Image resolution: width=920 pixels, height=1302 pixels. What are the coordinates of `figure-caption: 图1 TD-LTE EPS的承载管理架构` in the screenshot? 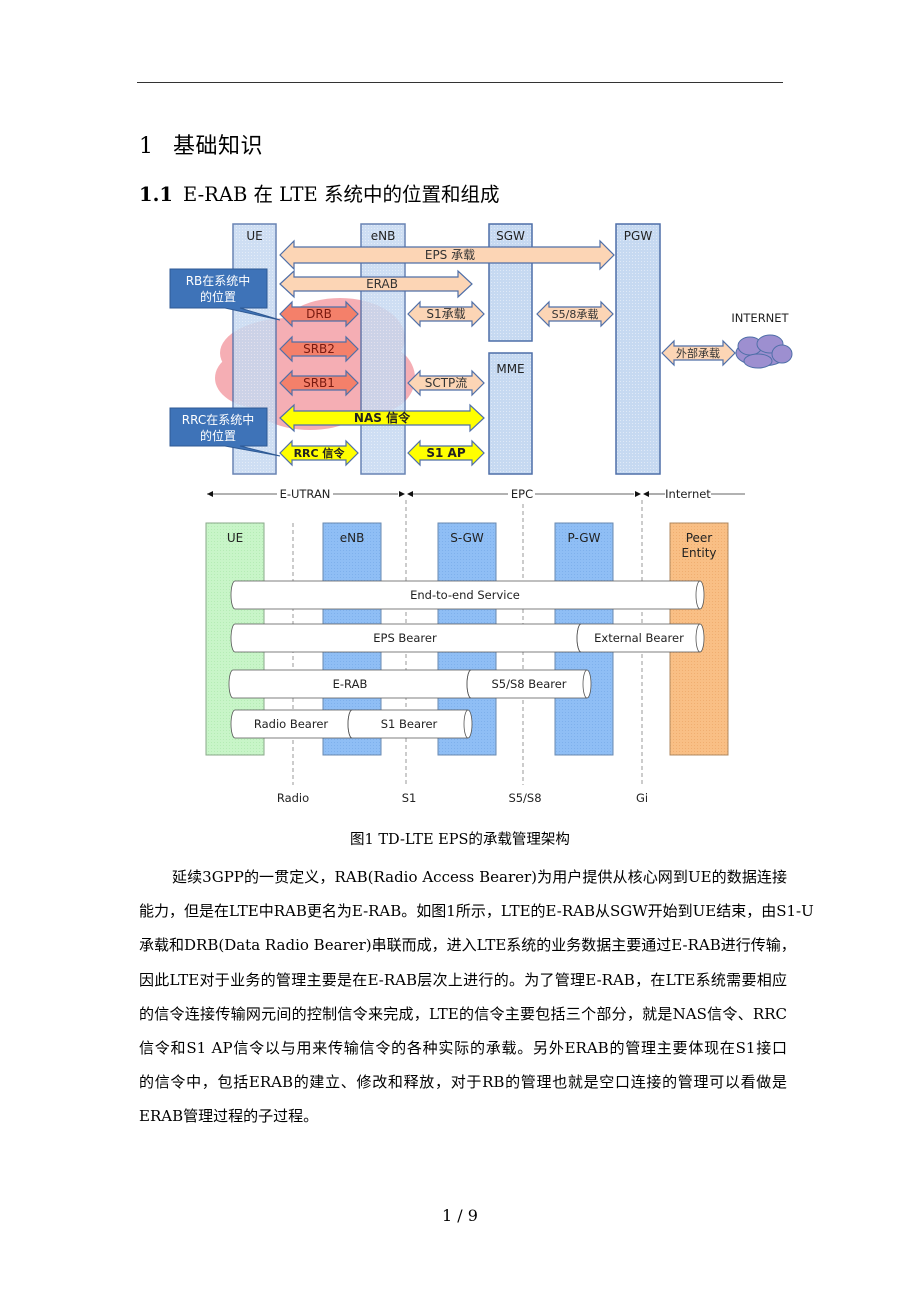 It's located at (460, 840).